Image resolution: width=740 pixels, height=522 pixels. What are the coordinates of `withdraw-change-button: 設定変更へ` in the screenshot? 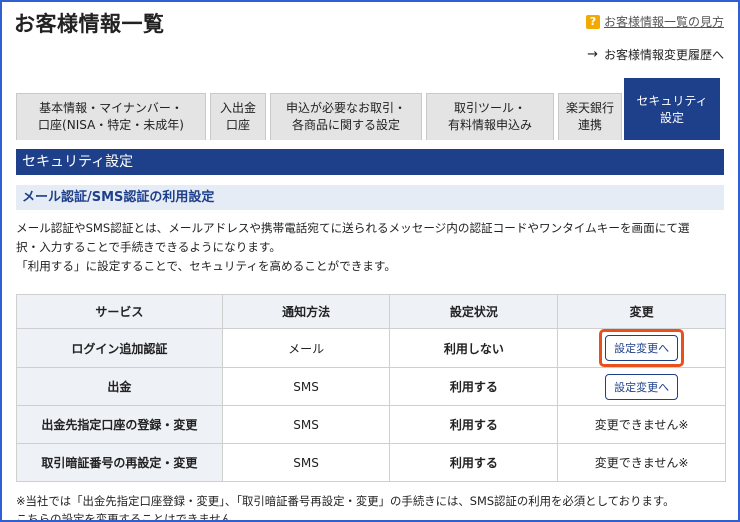 It's located at (642, 386).